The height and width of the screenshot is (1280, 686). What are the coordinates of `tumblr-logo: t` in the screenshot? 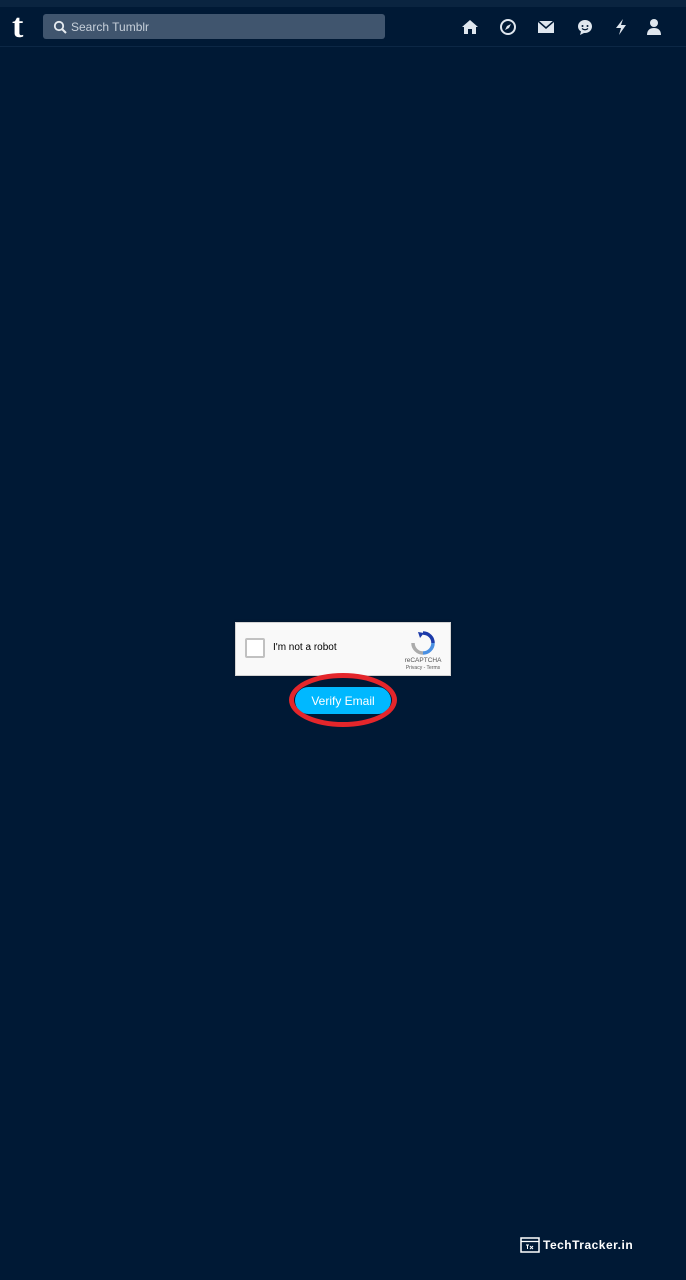 It's located at (23, 27).